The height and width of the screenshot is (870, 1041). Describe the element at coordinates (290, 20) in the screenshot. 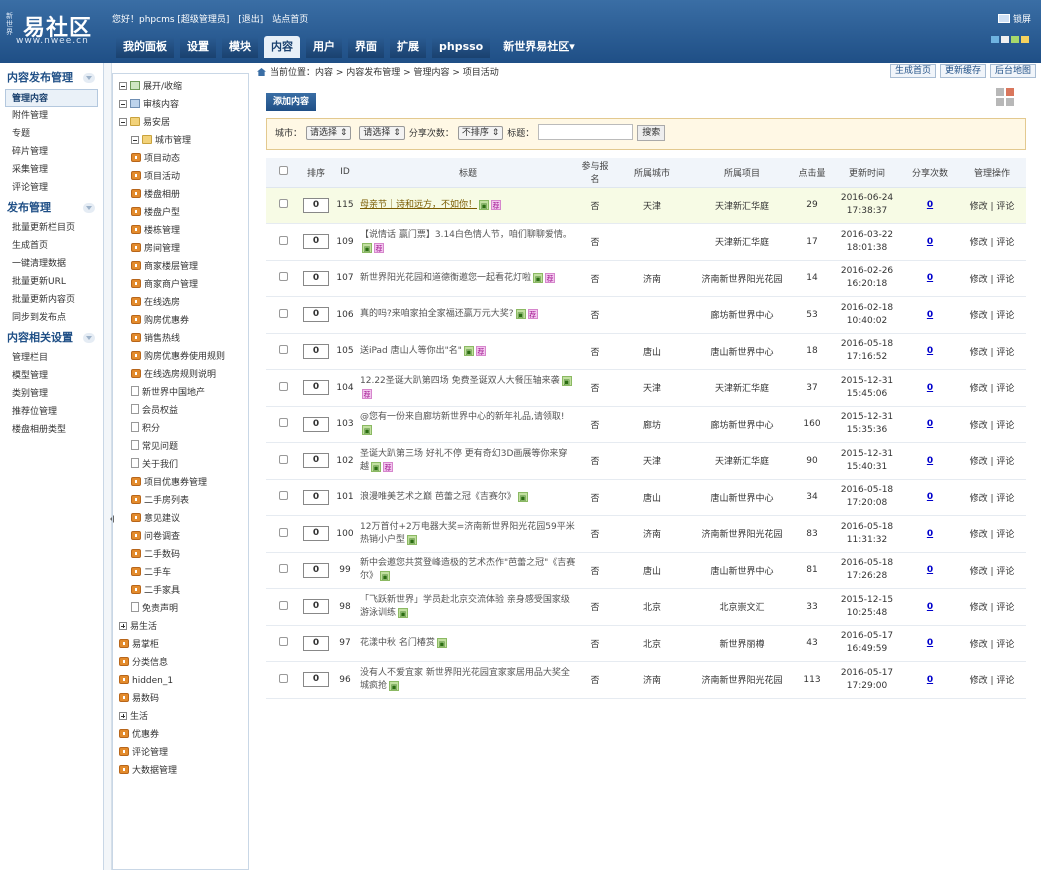

I see `site-home-link: 站点首页` at that location.